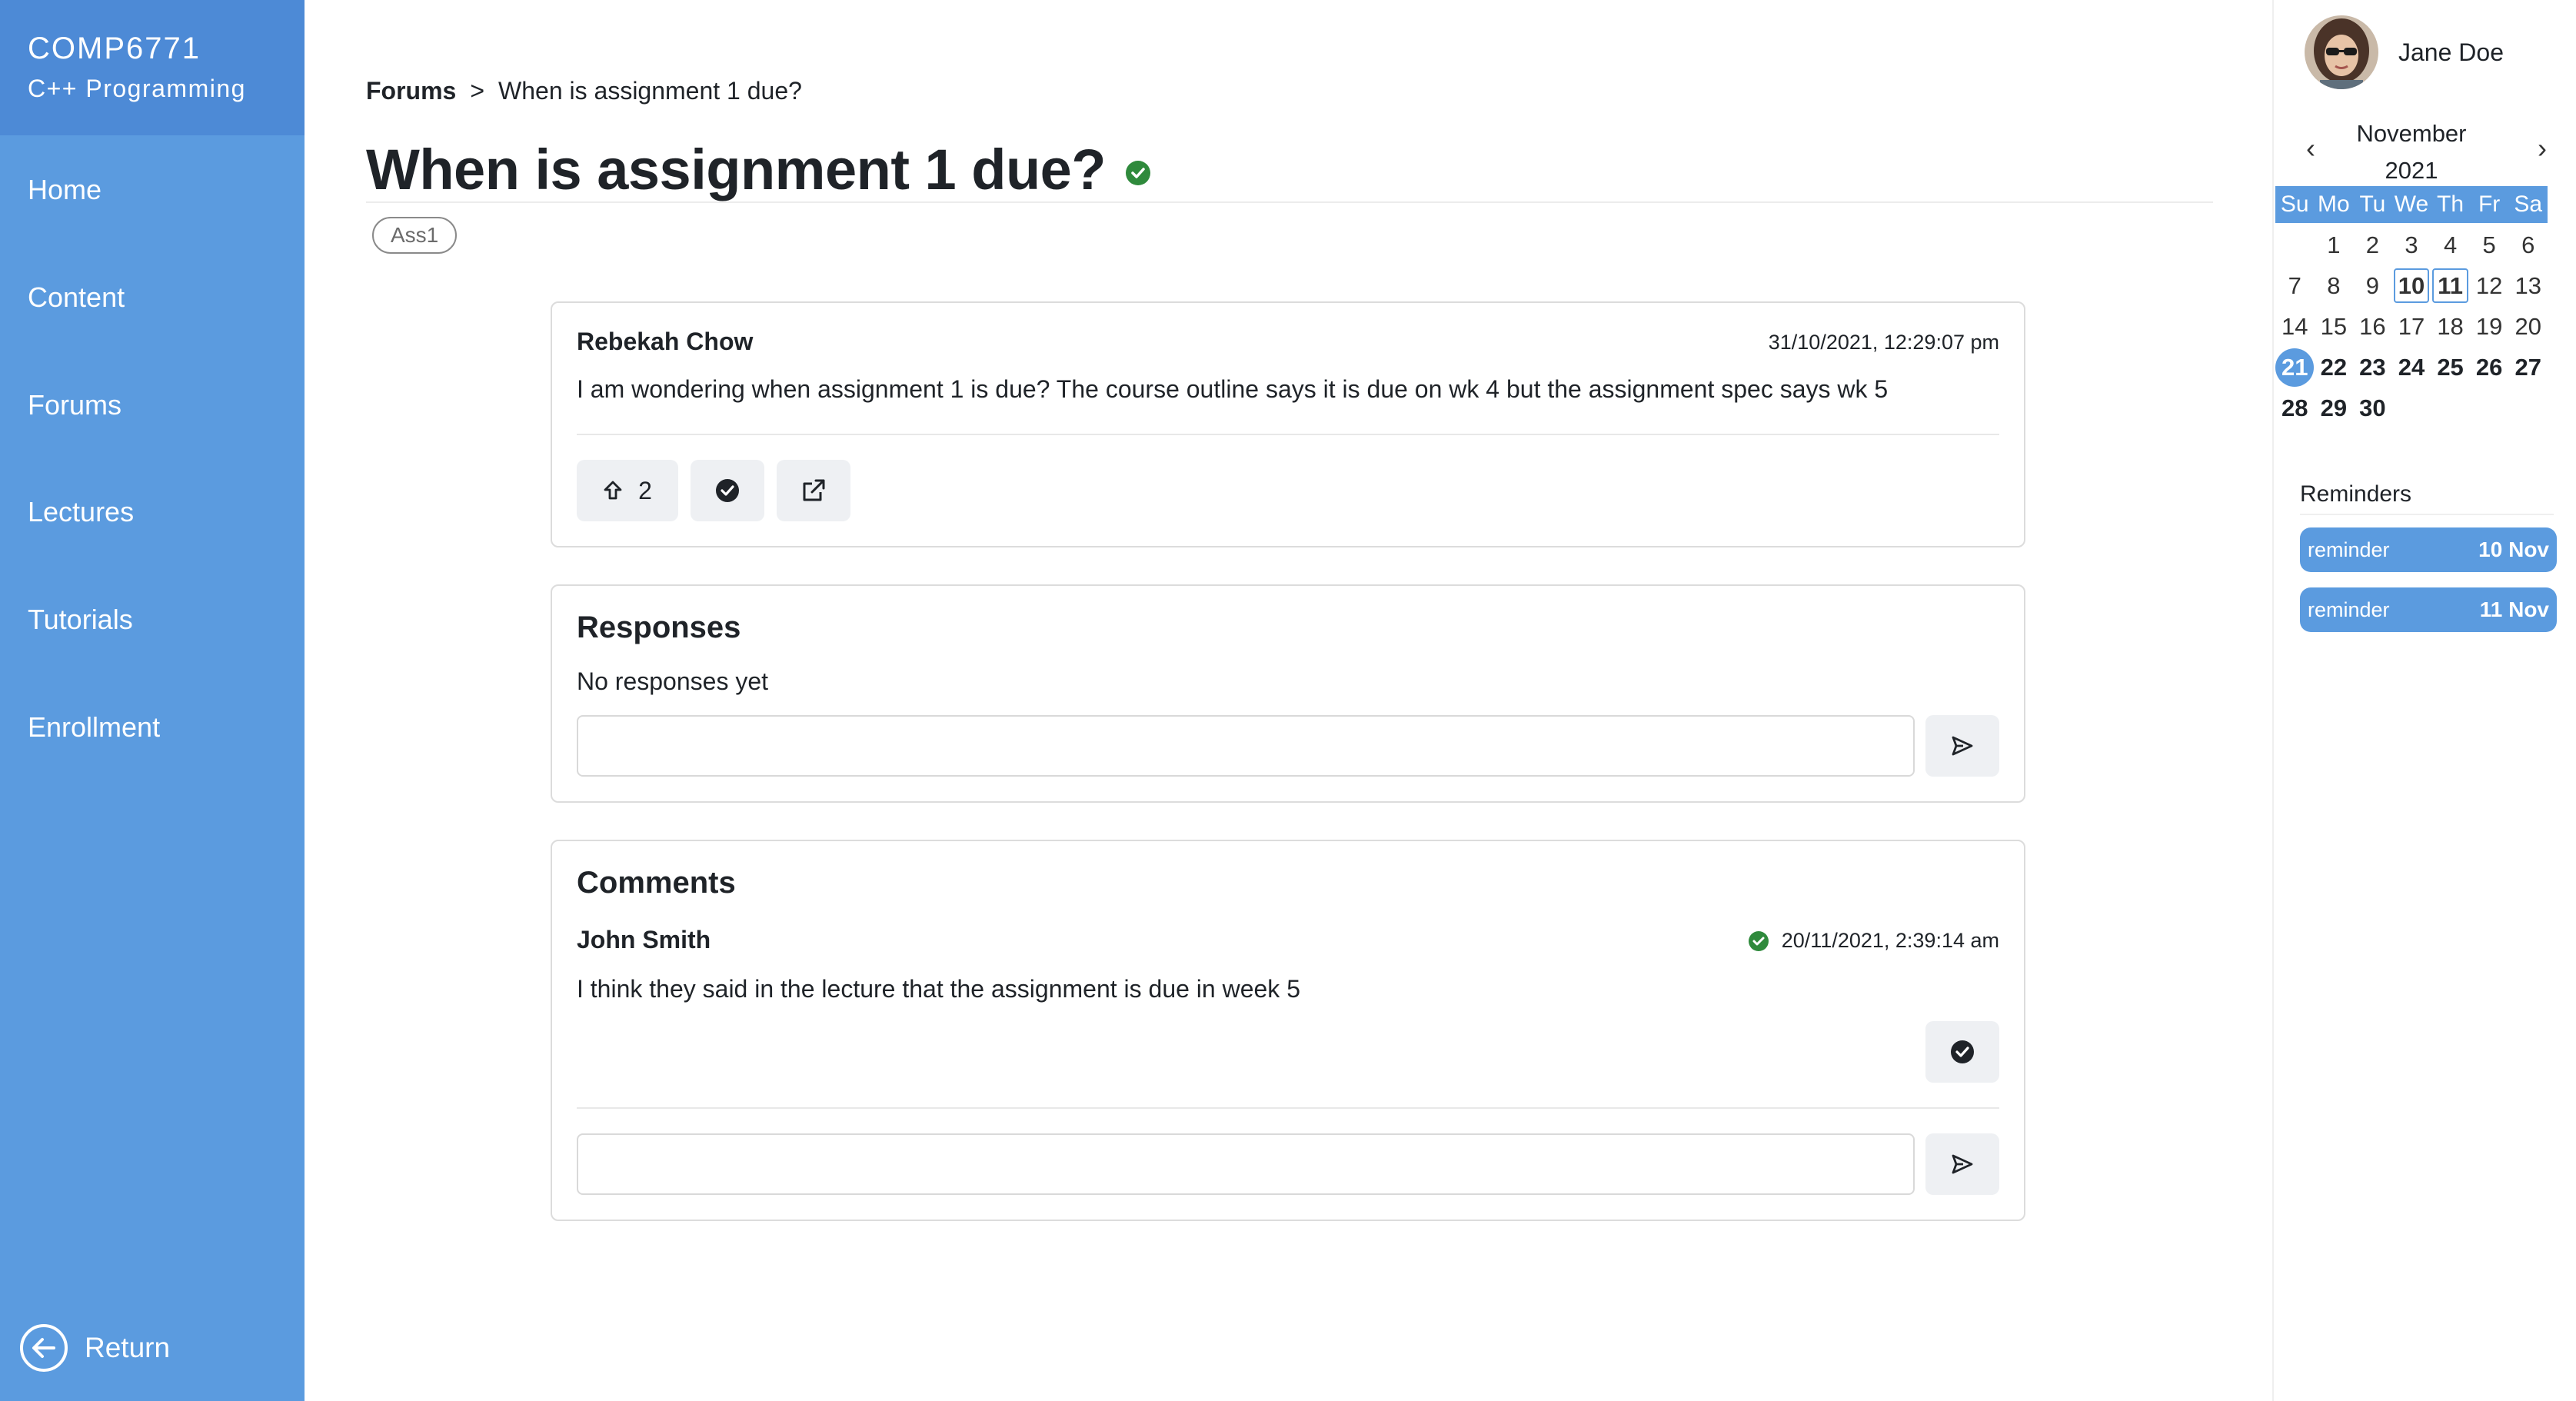 The width and height of the screenshot is (2576, 1401). I want to click on course-name: C++ Programming, so click(137, 88).